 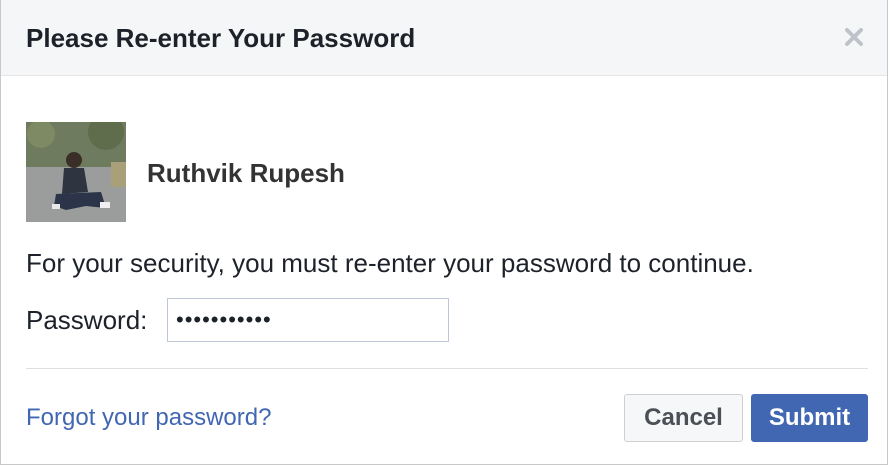 I want to click on password-field, so click(x=308, y=320).